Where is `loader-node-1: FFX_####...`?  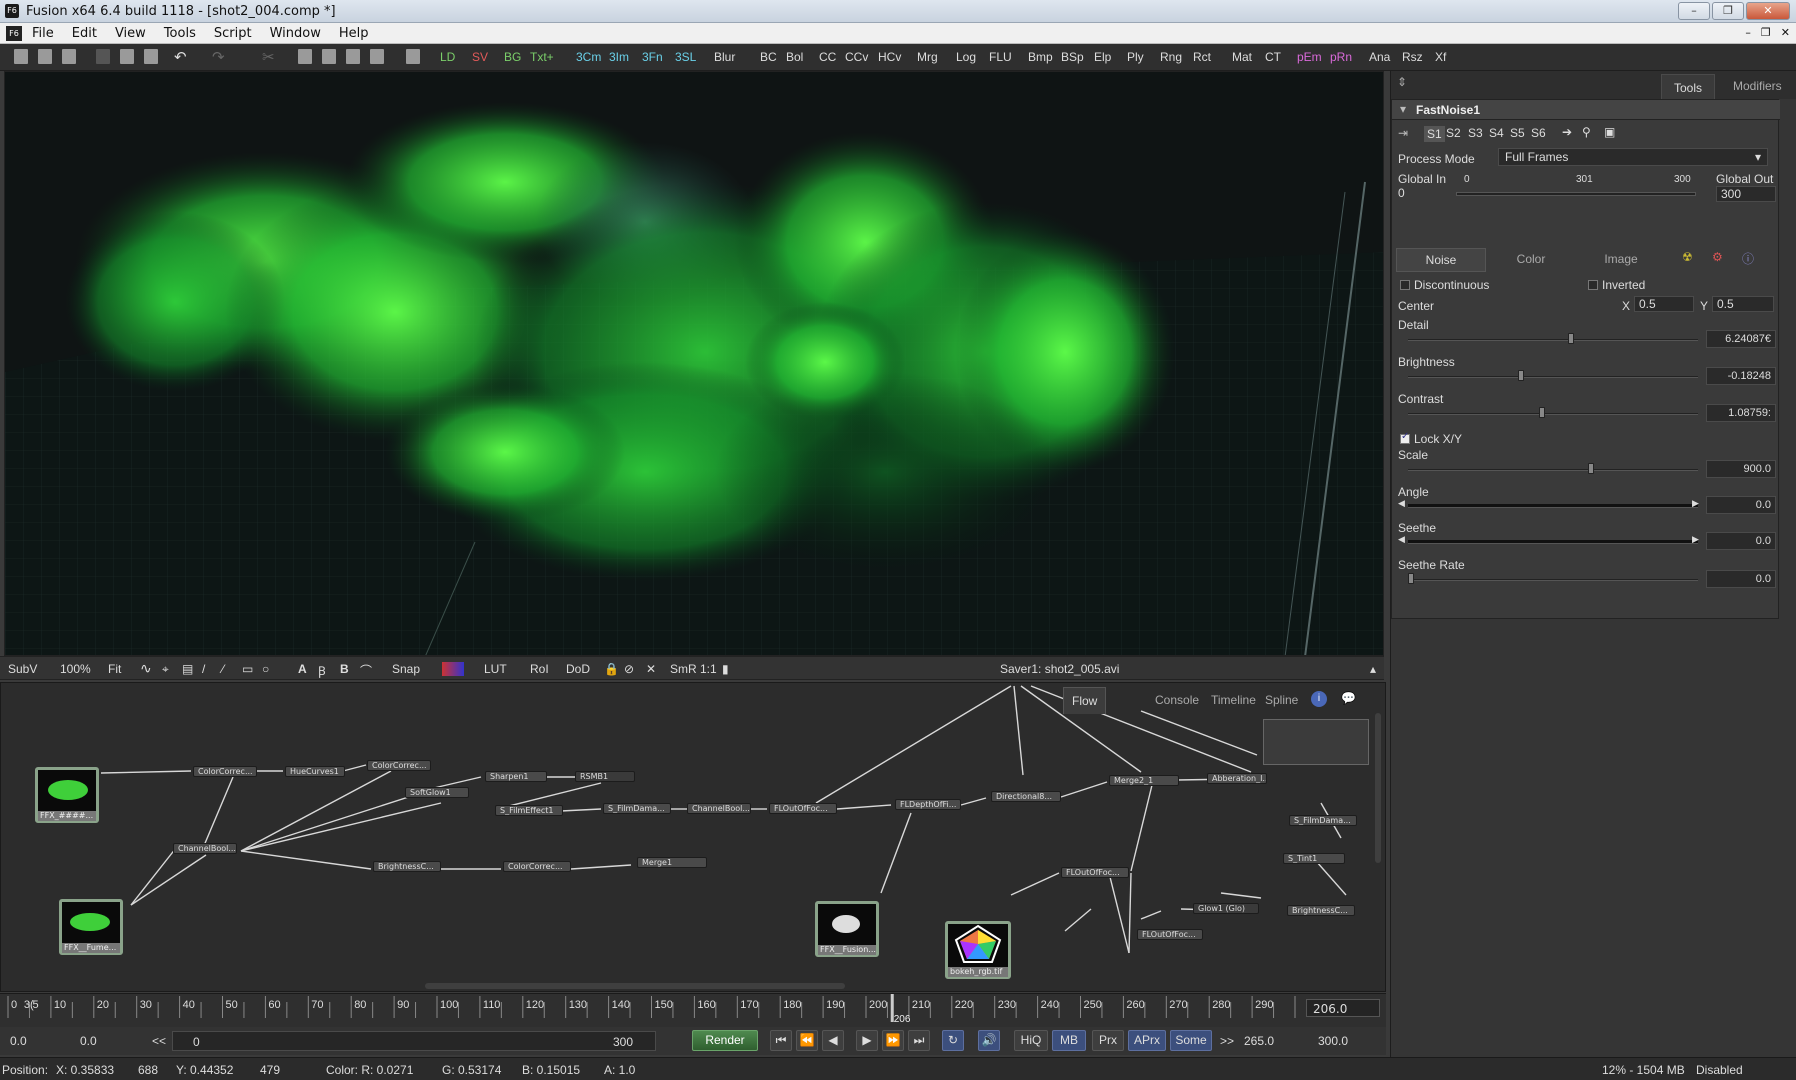 loader-node-1: FFX_####... is located at coordinates (67, 795).